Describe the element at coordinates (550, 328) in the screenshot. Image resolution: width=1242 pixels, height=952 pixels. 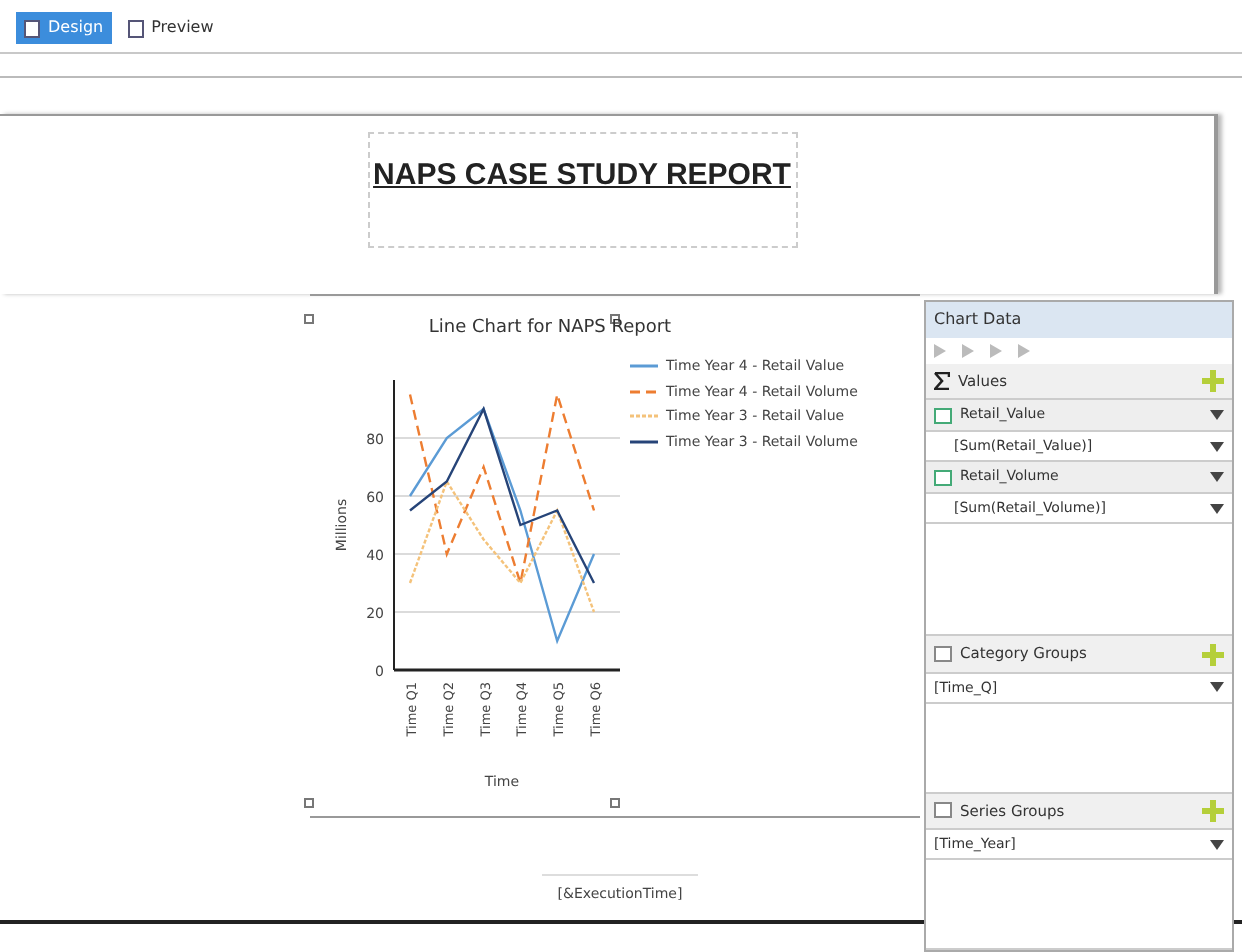
I see `chart-title: Line Chart for NAPS Report` at that location.